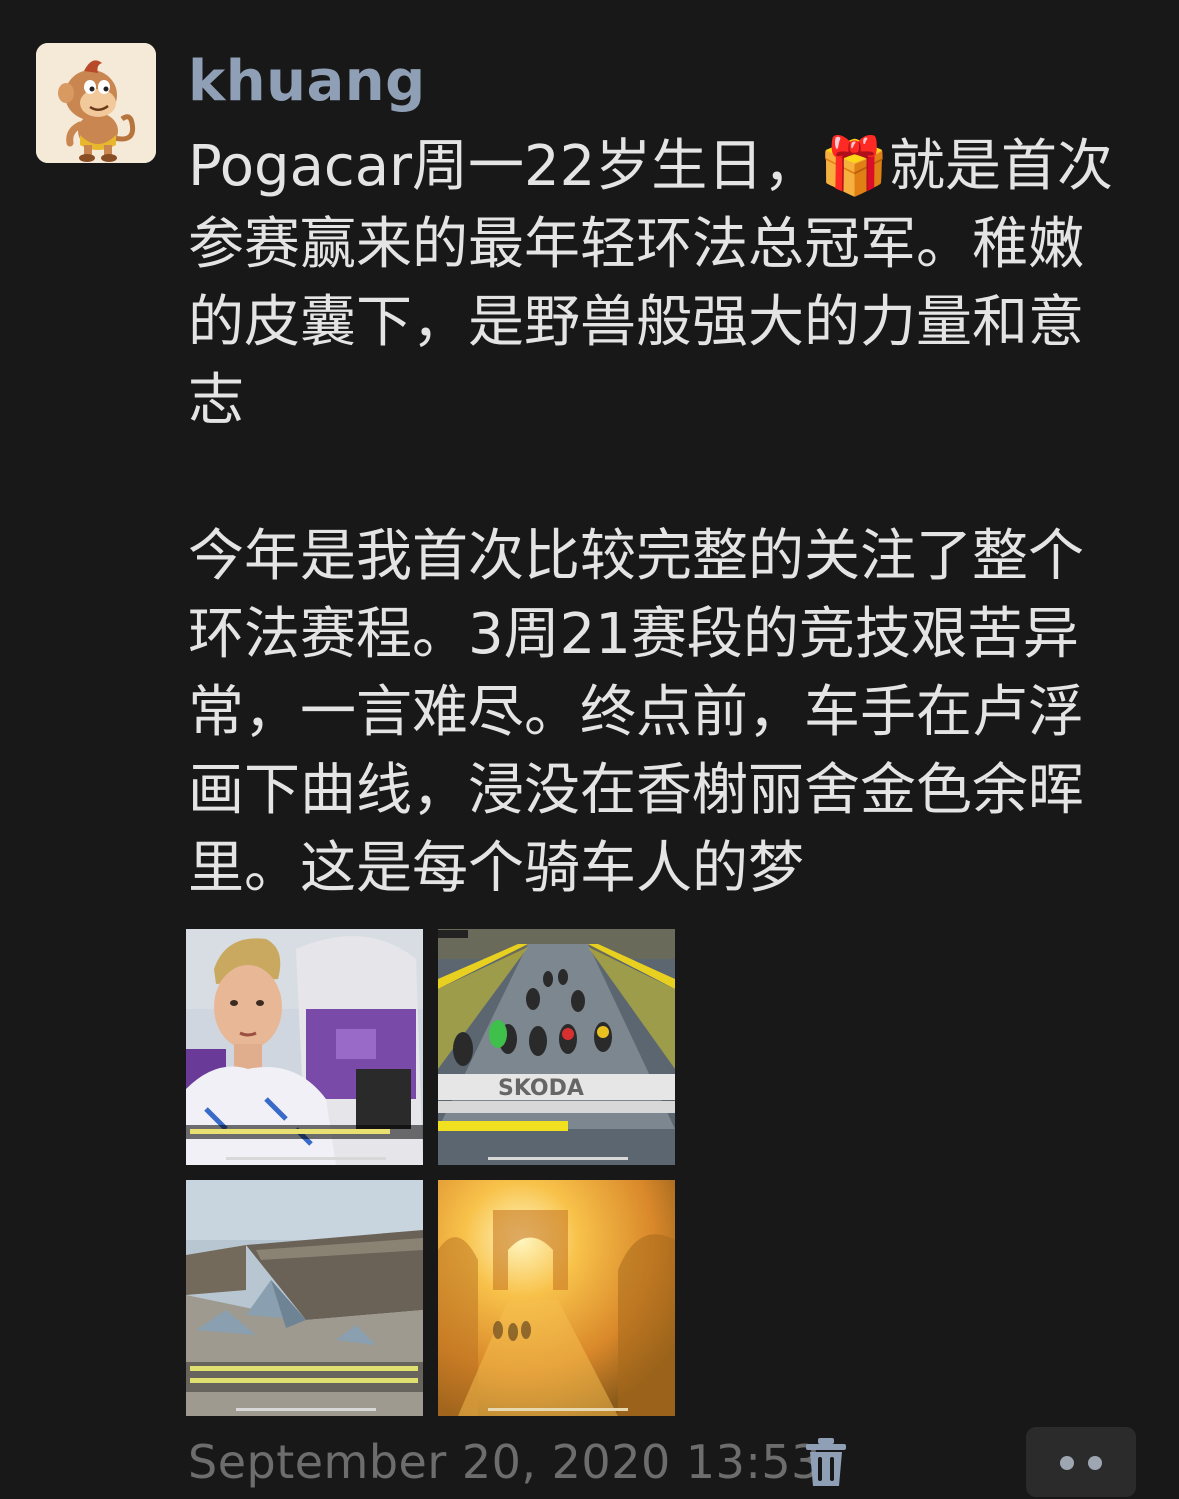 The height and width of the screenshot is (1499, 1179). What do you see at coordinates (431, 1173) in the screenshot?
I see `photo-grid: SKODA` at bounding box center [431, 1173].